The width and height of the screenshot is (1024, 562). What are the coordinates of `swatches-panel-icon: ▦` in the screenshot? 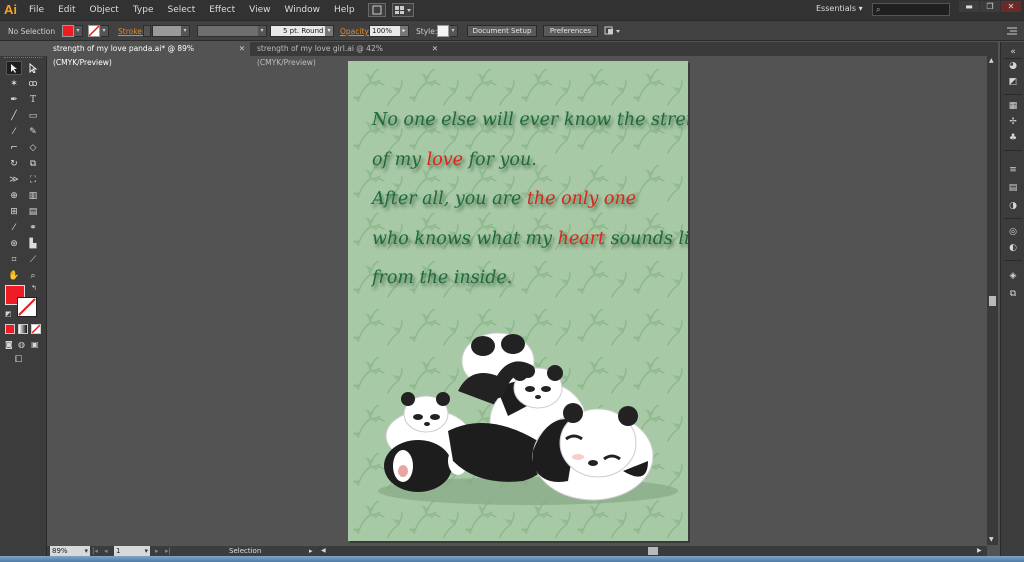 It's located at (1013, 106).